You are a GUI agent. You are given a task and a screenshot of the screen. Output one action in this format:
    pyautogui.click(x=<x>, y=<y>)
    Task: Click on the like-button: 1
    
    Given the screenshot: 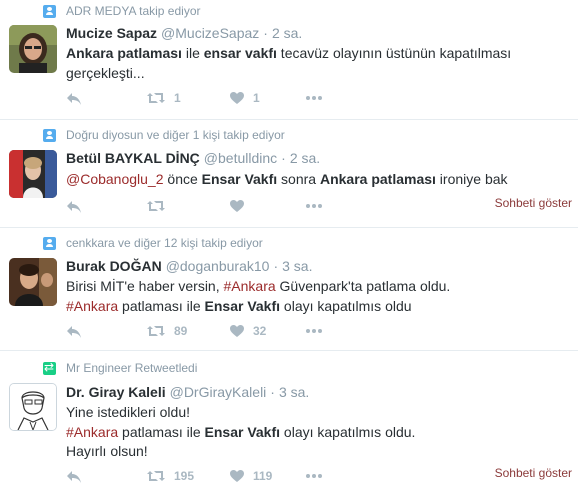 What is the action you would take?
    pyautogui.click(x=244, y=98)
    